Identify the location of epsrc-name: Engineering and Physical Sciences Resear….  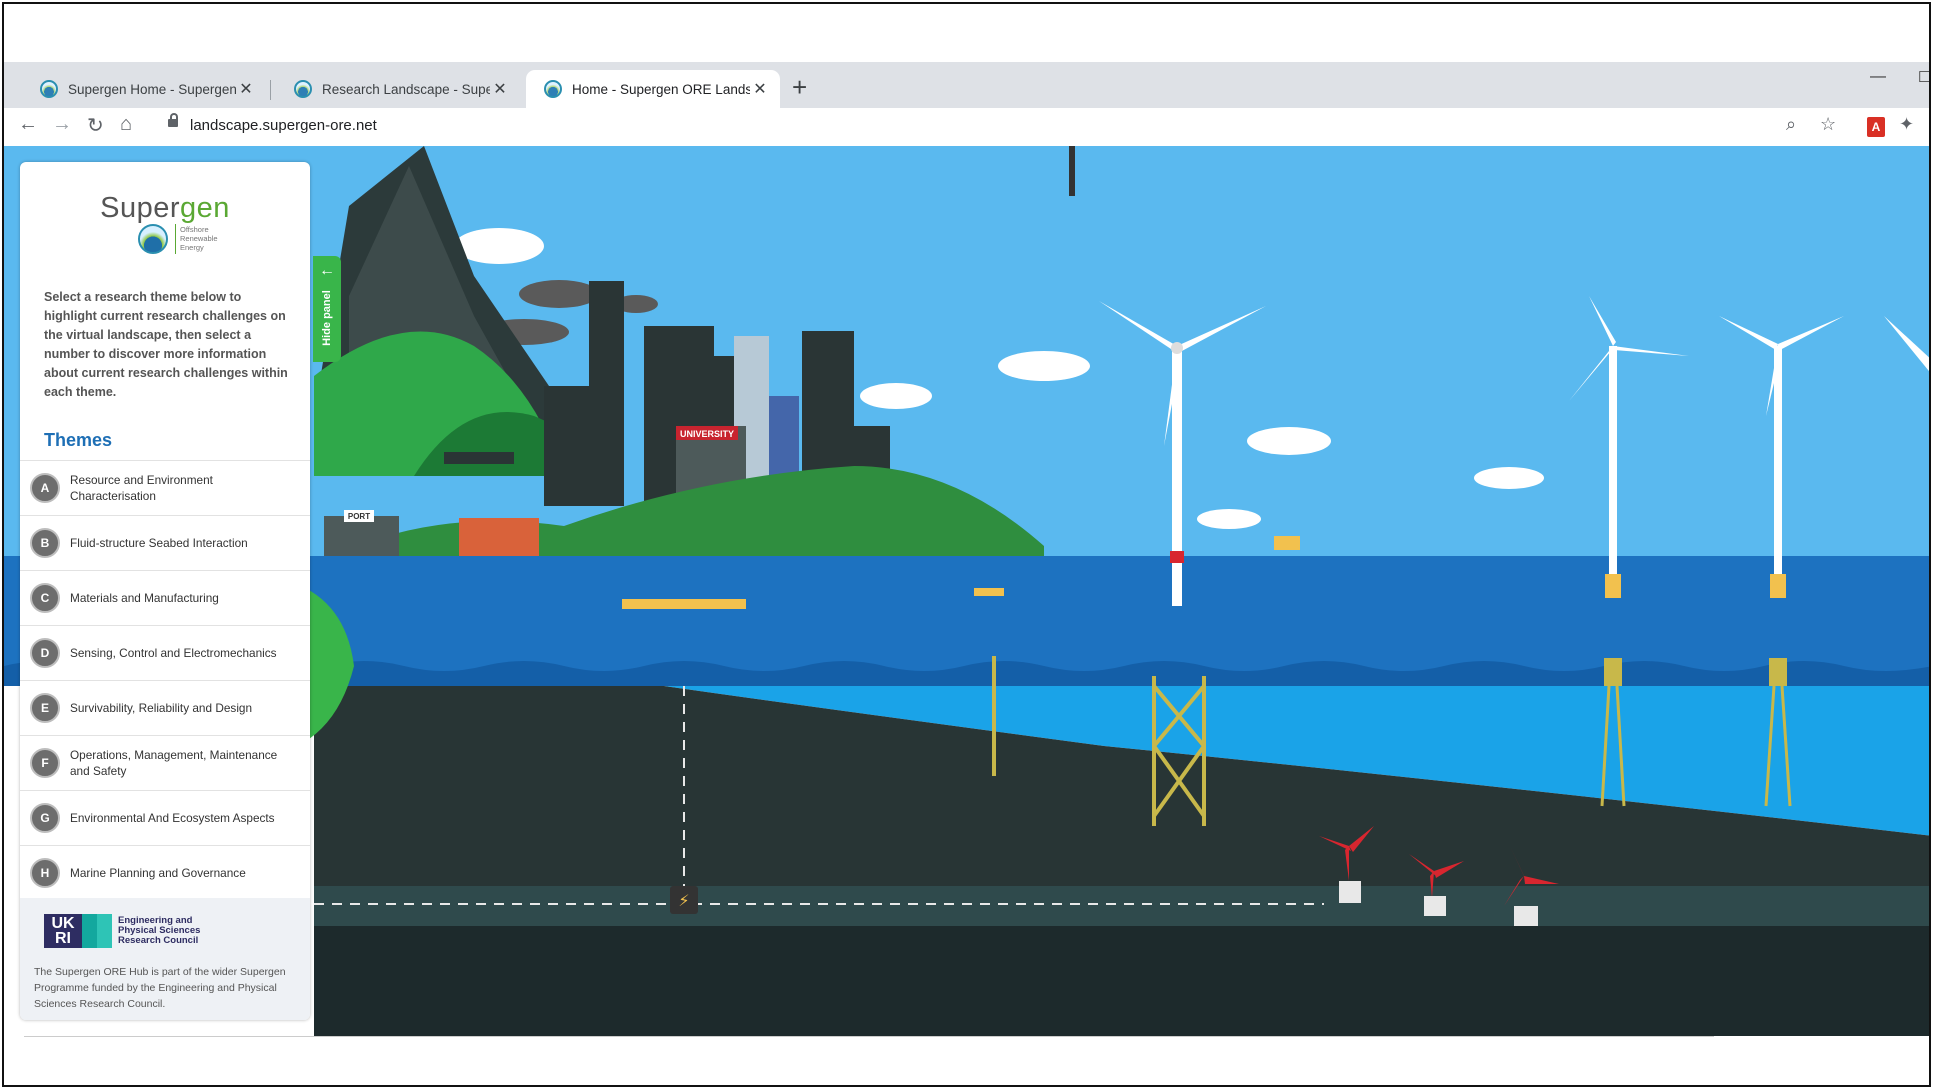
(159, 930).